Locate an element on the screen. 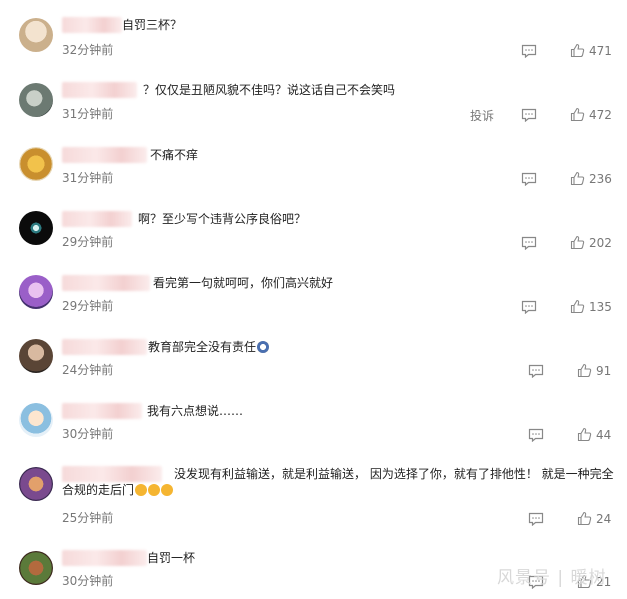 Image resolution: width=627 pixels, height=599 pixels. like-button: 44 is located at coordinates (594, 435).